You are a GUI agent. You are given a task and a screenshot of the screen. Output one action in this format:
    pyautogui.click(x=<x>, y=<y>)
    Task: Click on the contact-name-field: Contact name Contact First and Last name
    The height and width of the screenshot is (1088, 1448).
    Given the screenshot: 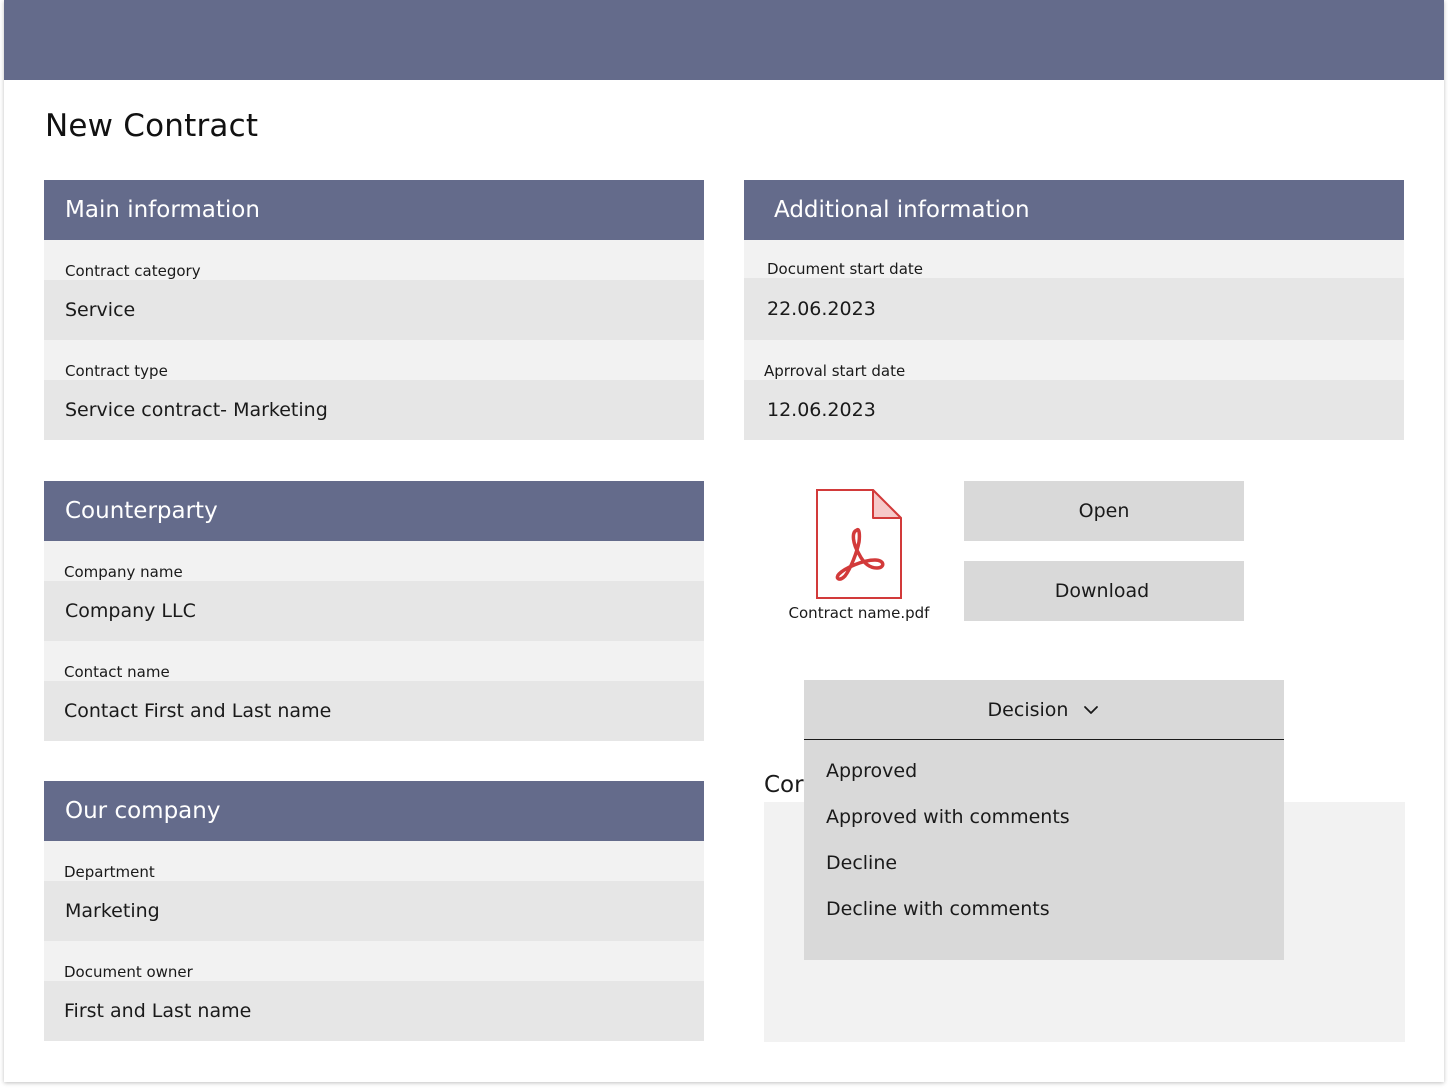 What is the action you would take?
    pyautogui.click(x=374, y=691)
    